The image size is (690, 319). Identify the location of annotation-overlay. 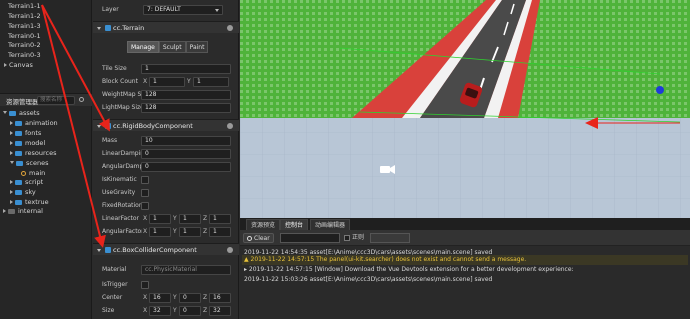
(75, 126).